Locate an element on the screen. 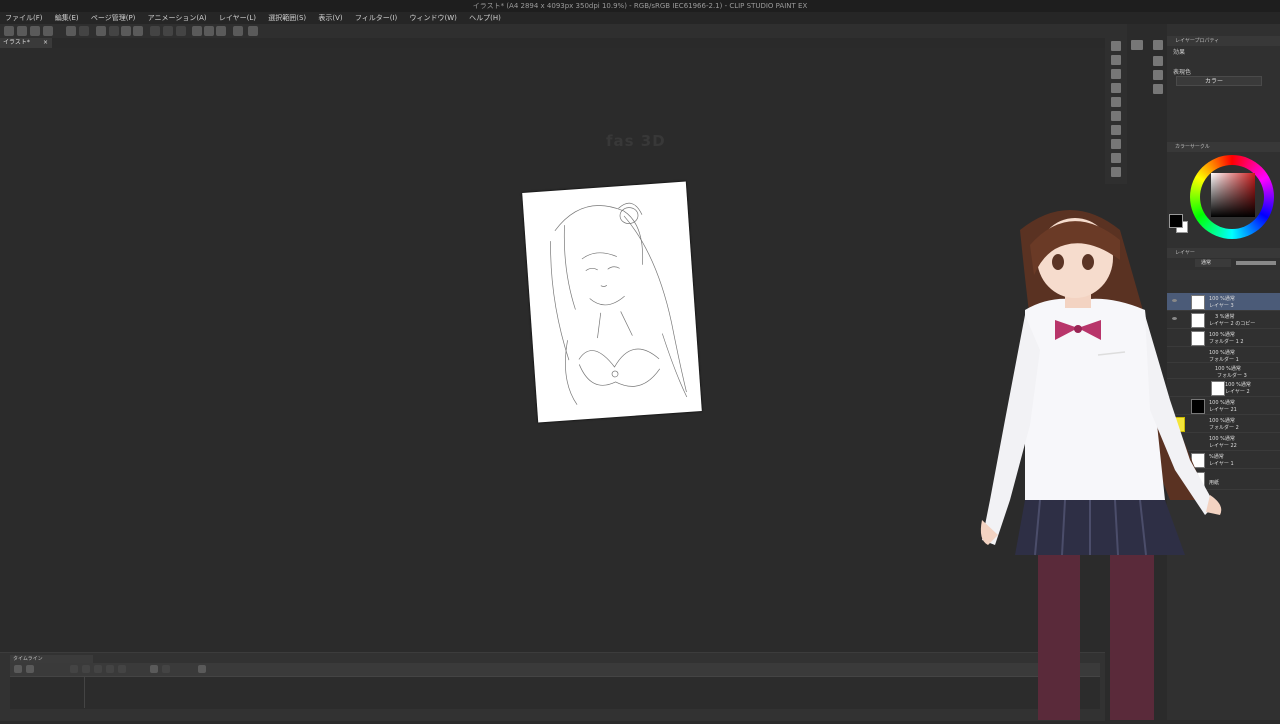  menu-window: ウィンドウ(W) is located at coordinates (433, 18).